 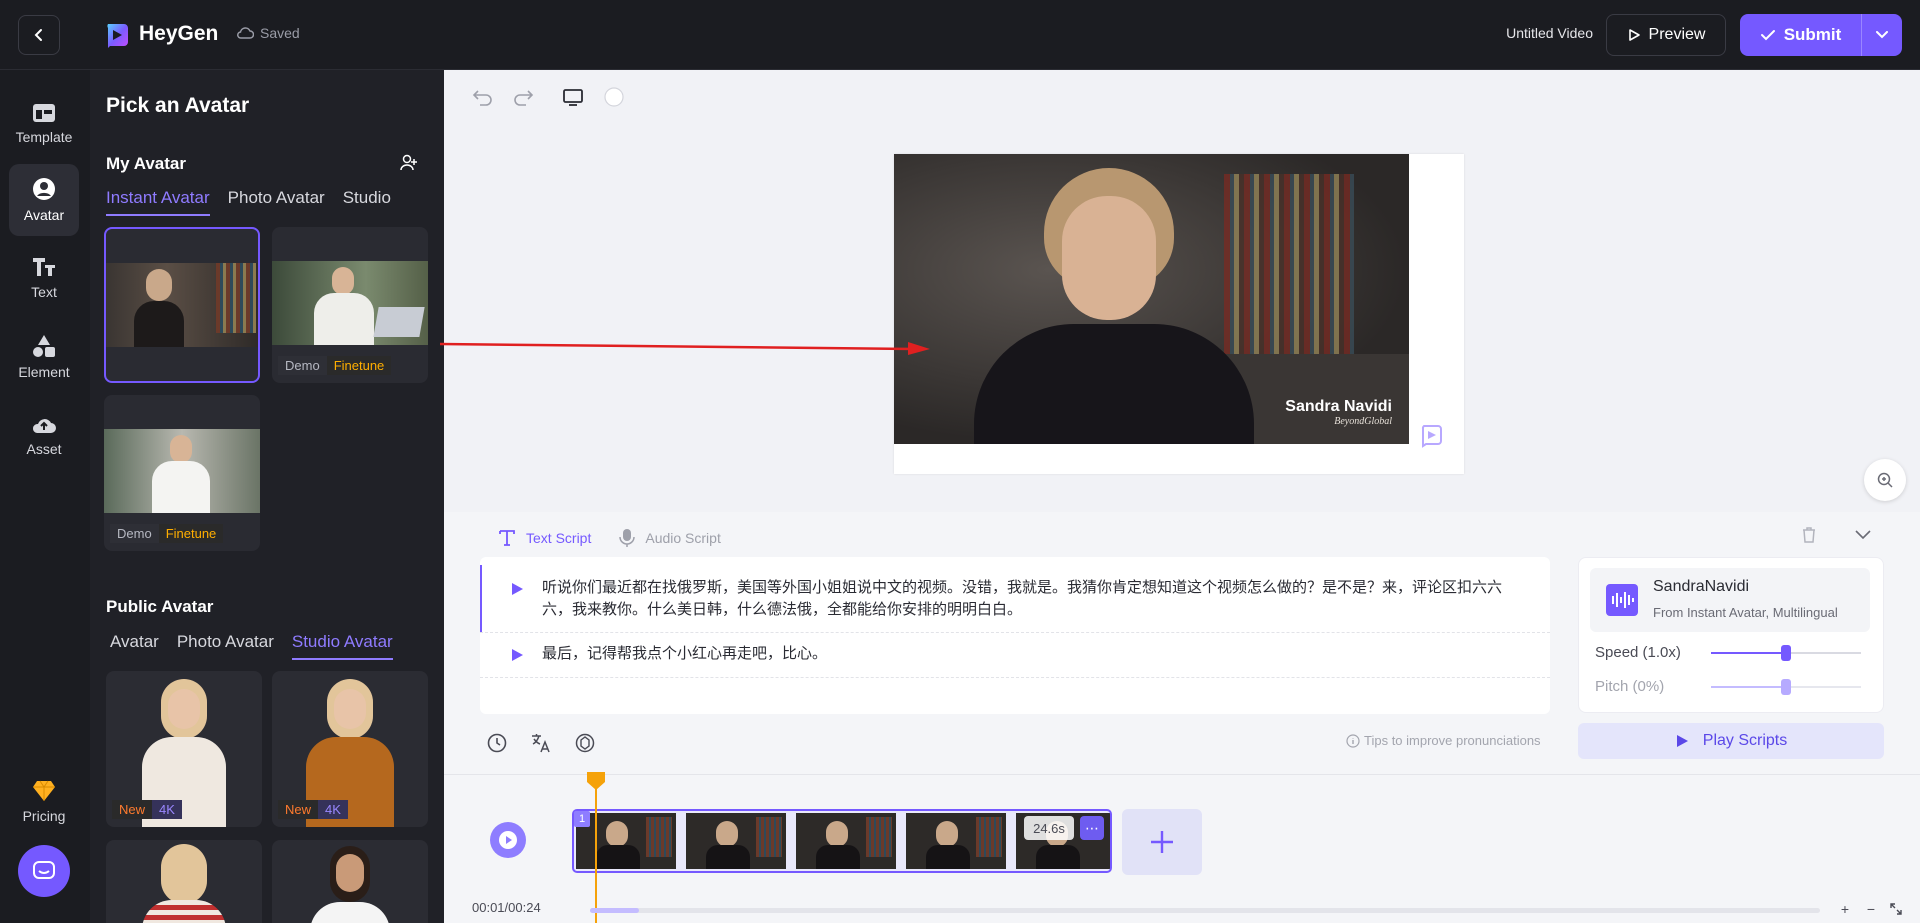 I want to click on redo-icon, so click(x=523, y=97).